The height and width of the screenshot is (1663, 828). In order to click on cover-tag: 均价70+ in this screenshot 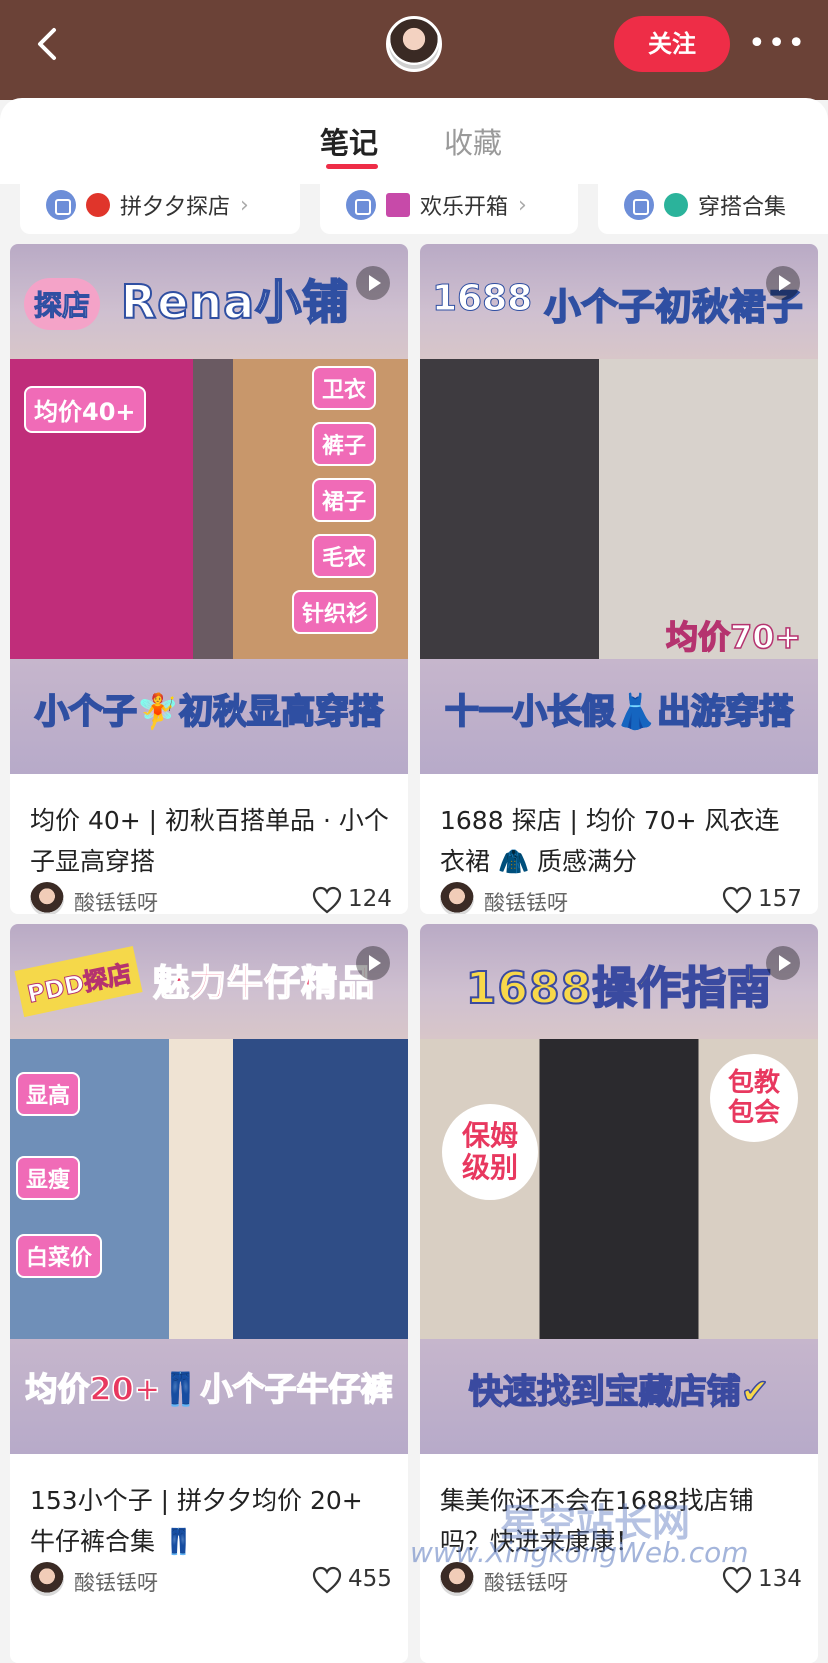, I will do `click(733, 637)`.